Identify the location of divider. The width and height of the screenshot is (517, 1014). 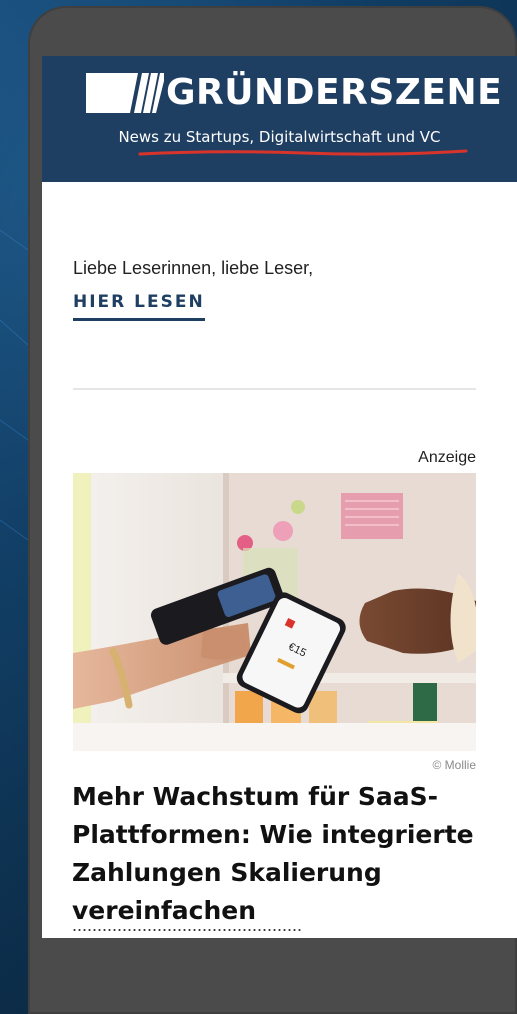
(274, 389).